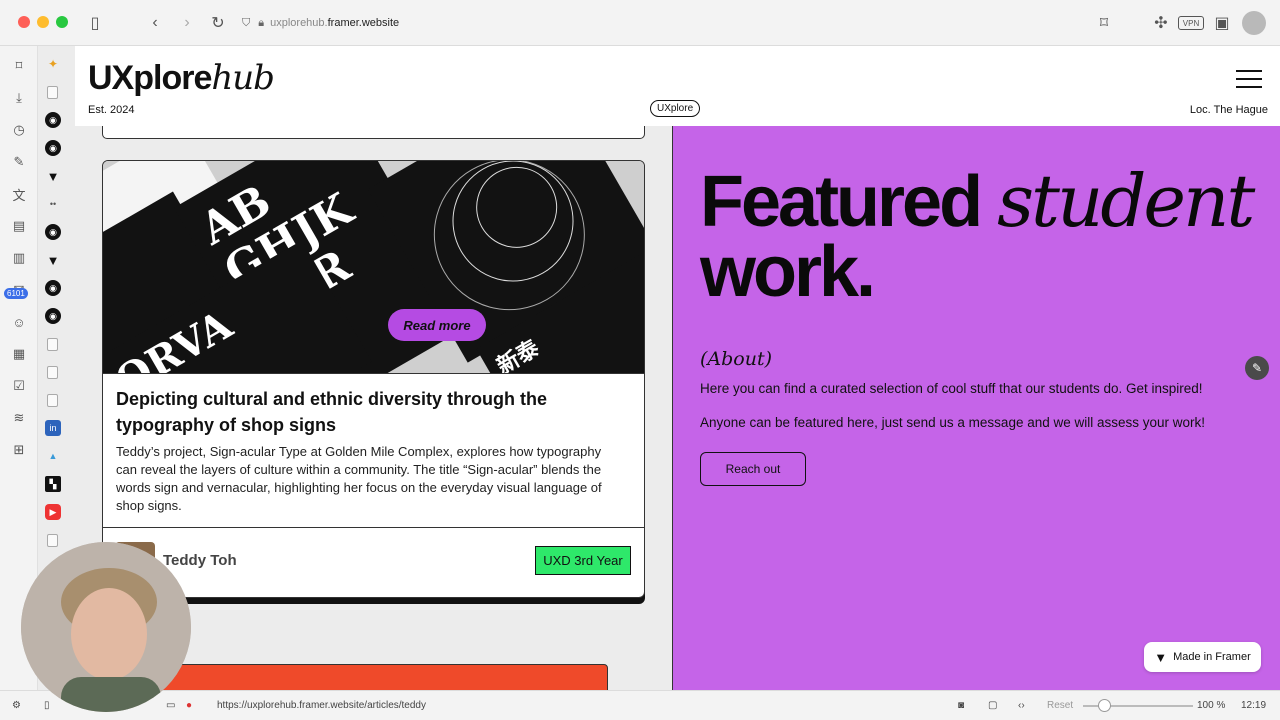 The image size is (1280, 720). I want to click on code-icon: ‹›, so click(1021, 705).